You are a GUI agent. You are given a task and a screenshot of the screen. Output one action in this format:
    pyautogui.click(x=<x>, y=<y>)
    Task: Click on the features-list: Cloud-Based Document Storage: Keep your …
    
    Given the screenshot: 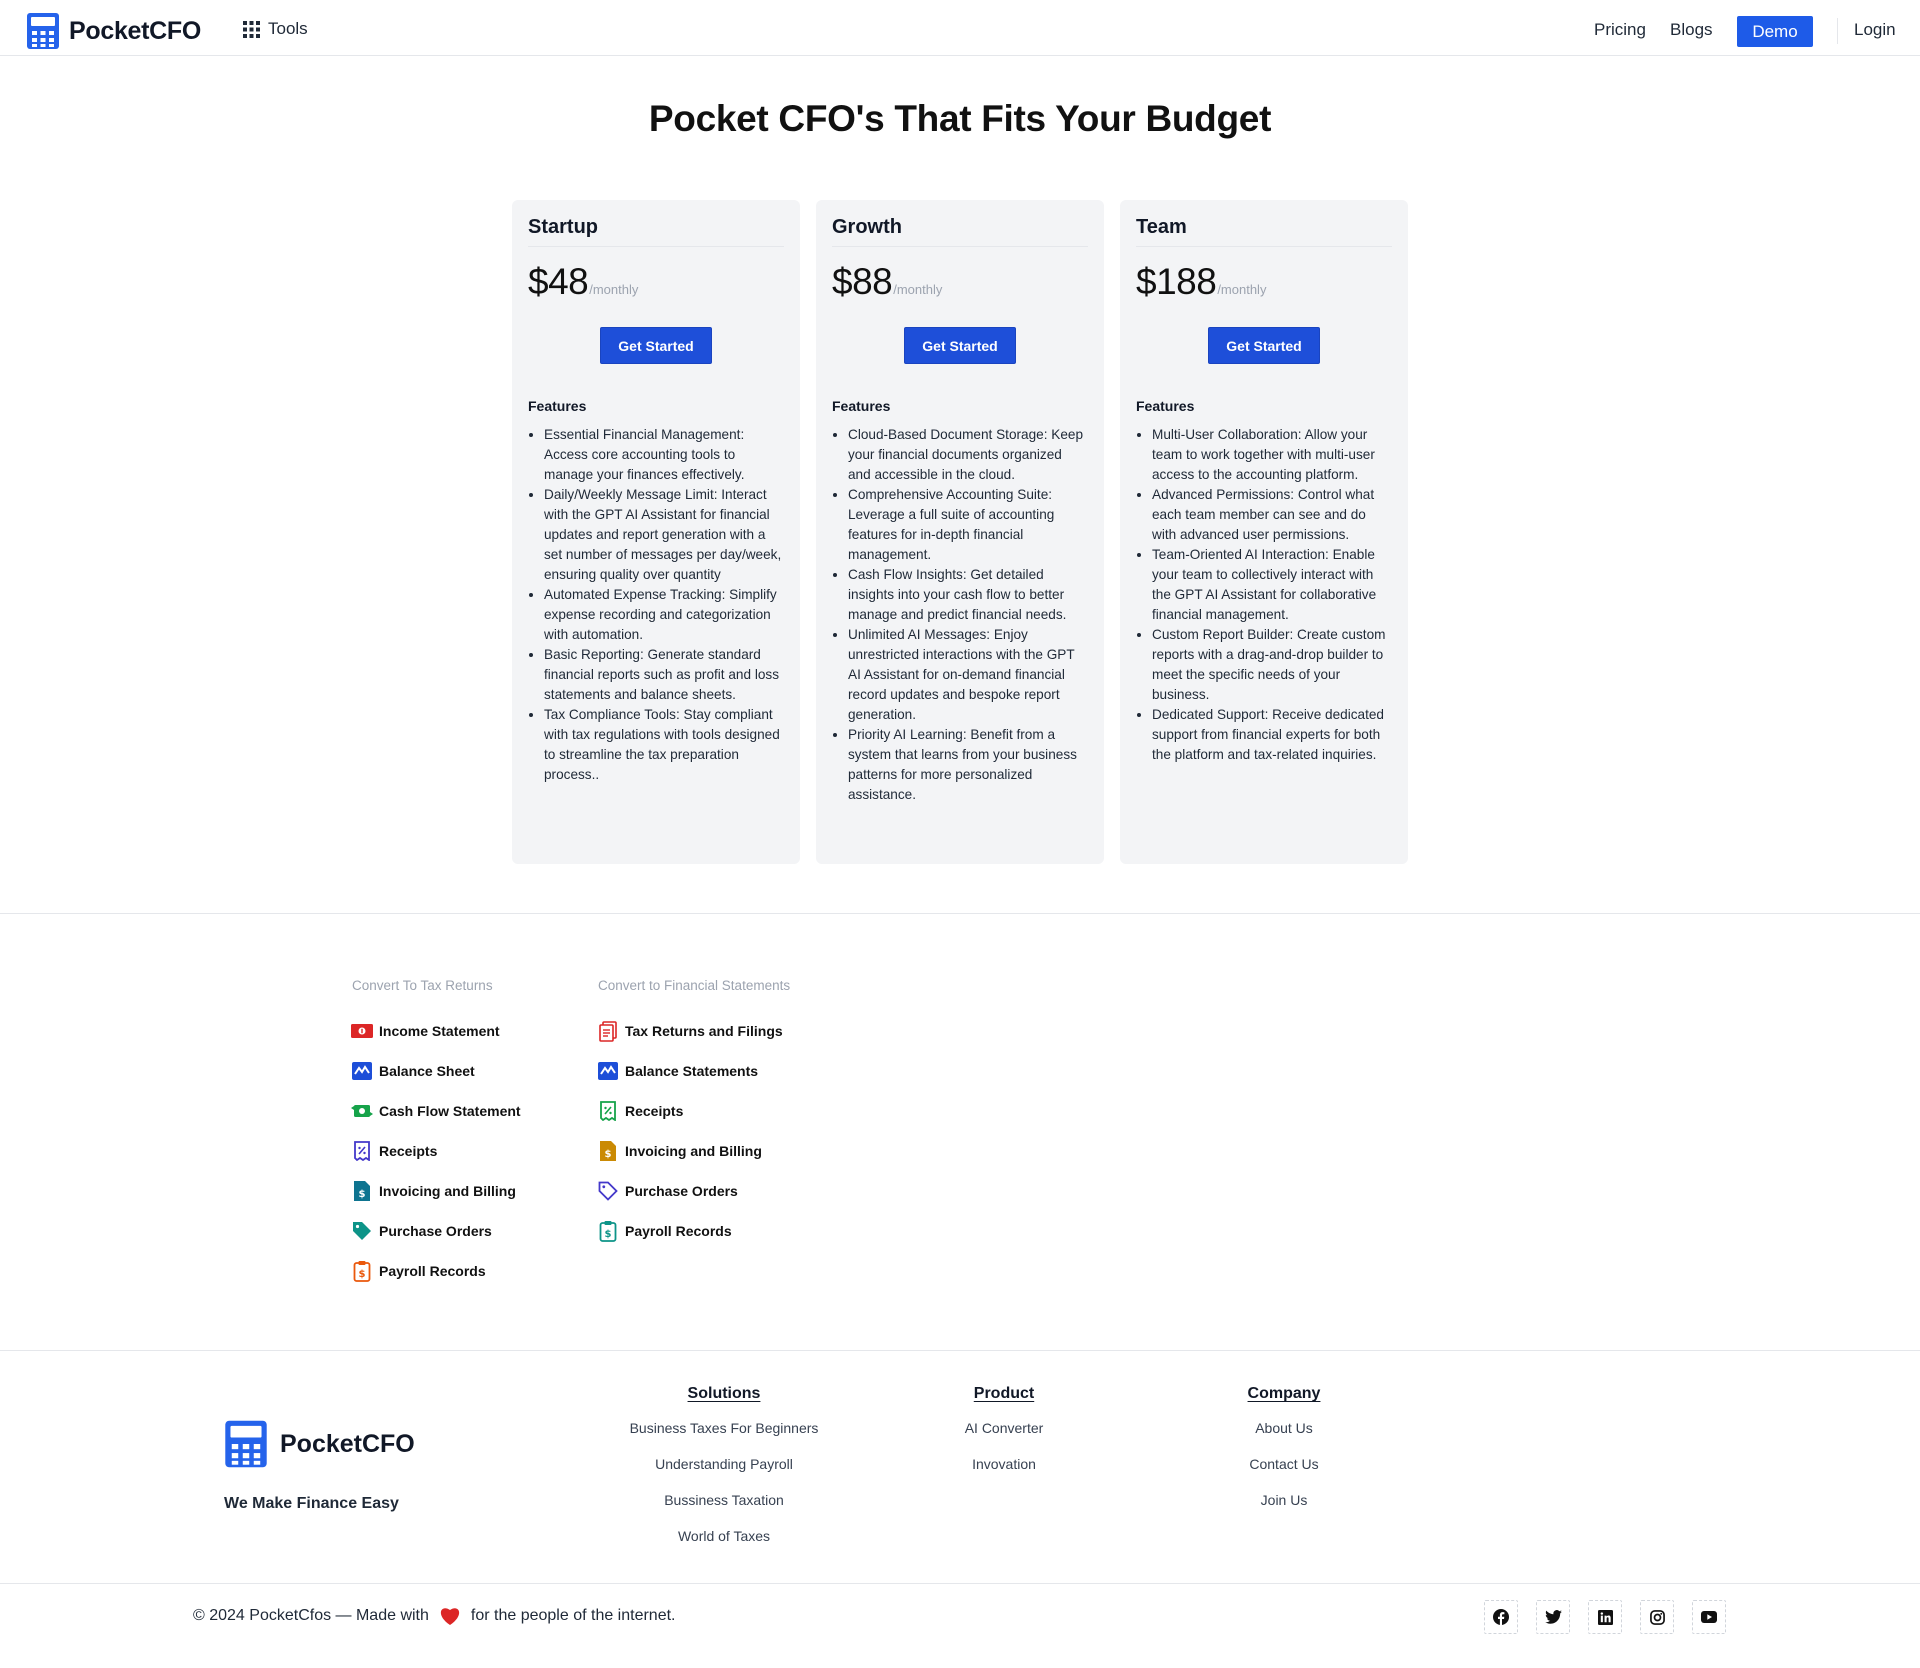 What is the action you would take?
    pyautogui.click(x=960, y=615)
    